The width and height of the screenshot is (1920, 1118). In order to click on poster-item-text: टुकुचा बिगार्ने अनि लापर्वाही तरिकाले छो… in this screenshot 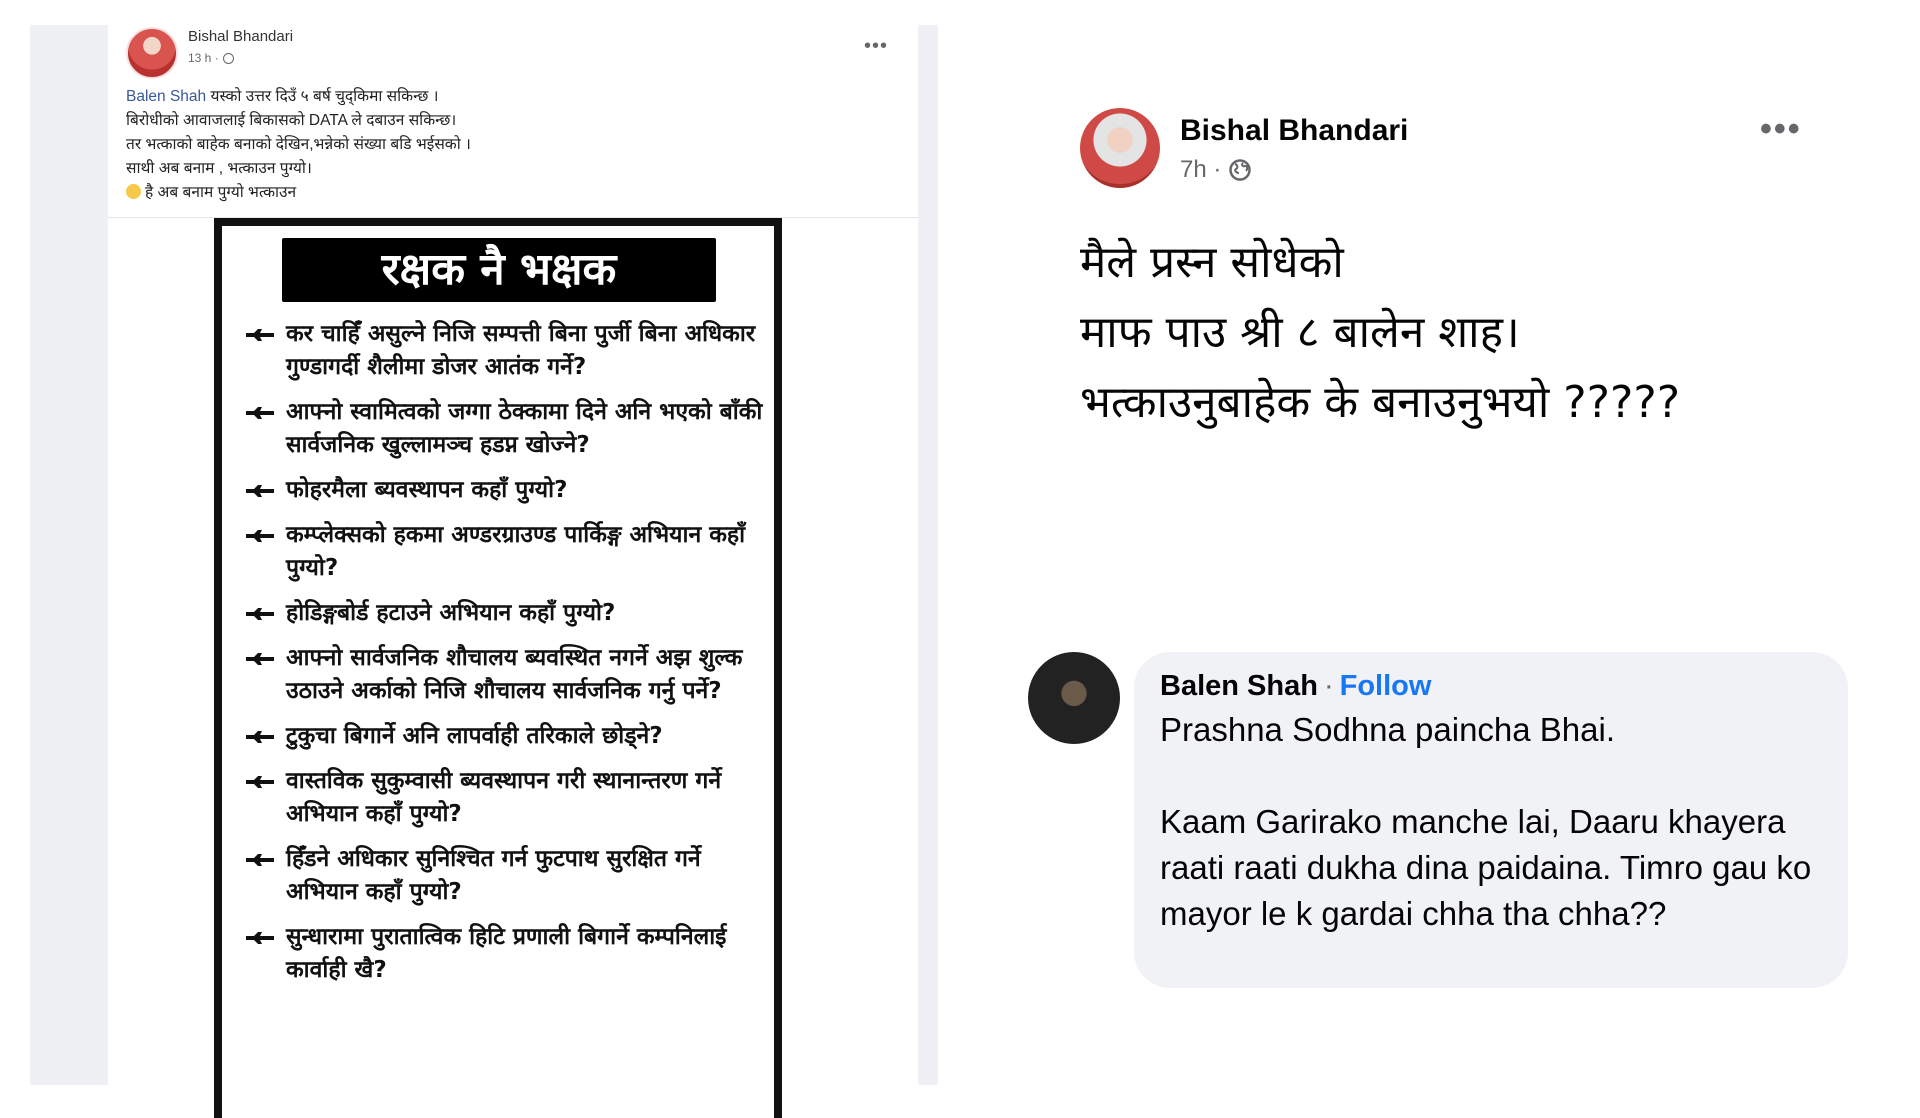, I will do `click(474, 736)`.